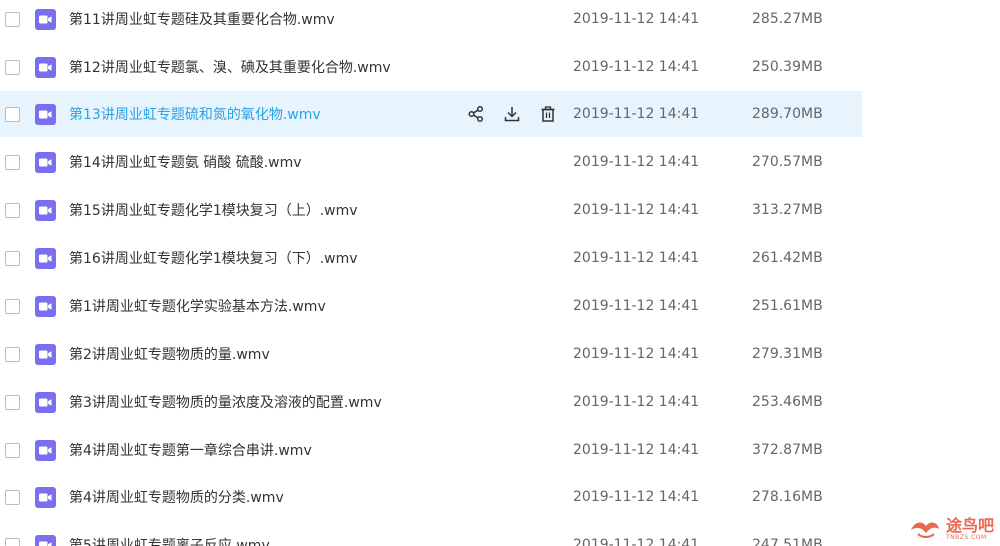  Describe the element at coordinates (548, 114) in the screenshot. I see `delete-icon` at that location.